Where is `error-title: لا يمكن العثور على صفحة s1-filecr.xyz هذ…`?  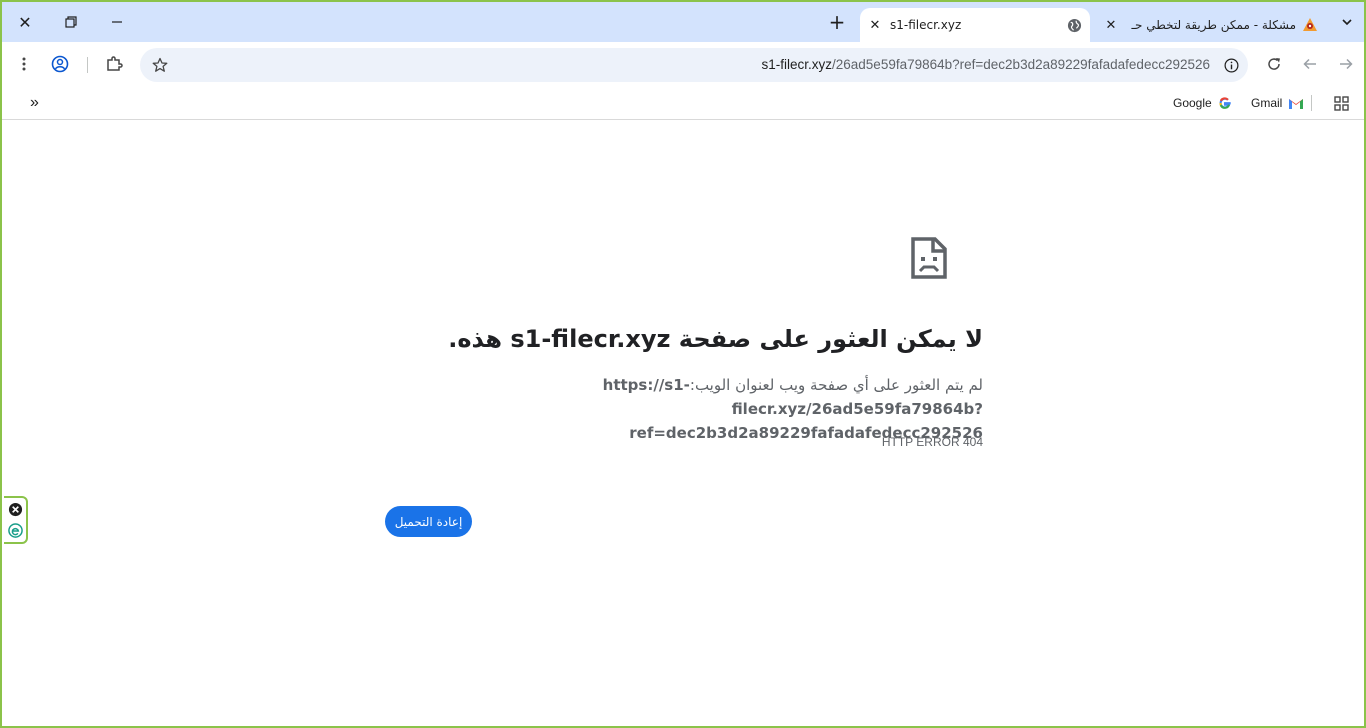 error-title: لا يمكن العثور على صفحة s1-filecr.xyz هذ… is located at coordinates (715, 339).